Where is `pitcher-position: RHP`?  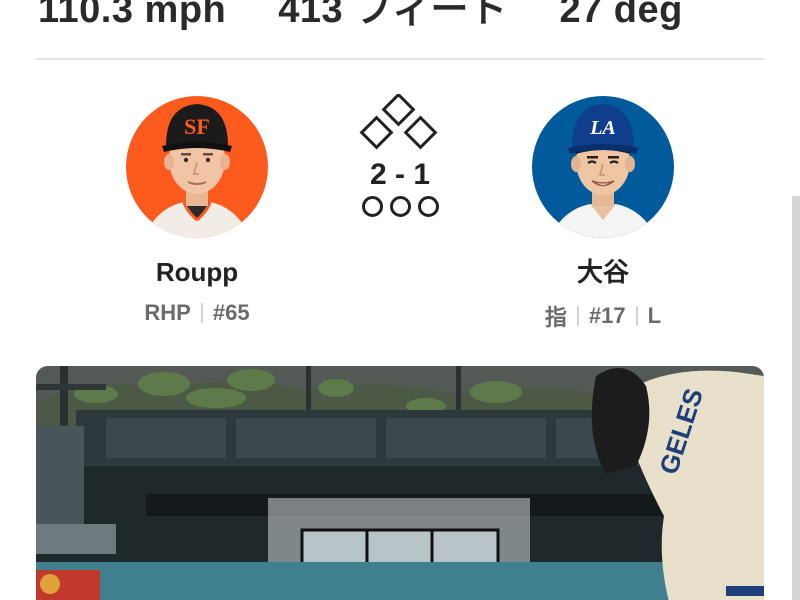
pitcher-position: RHP is located at coordinates (167, 312).